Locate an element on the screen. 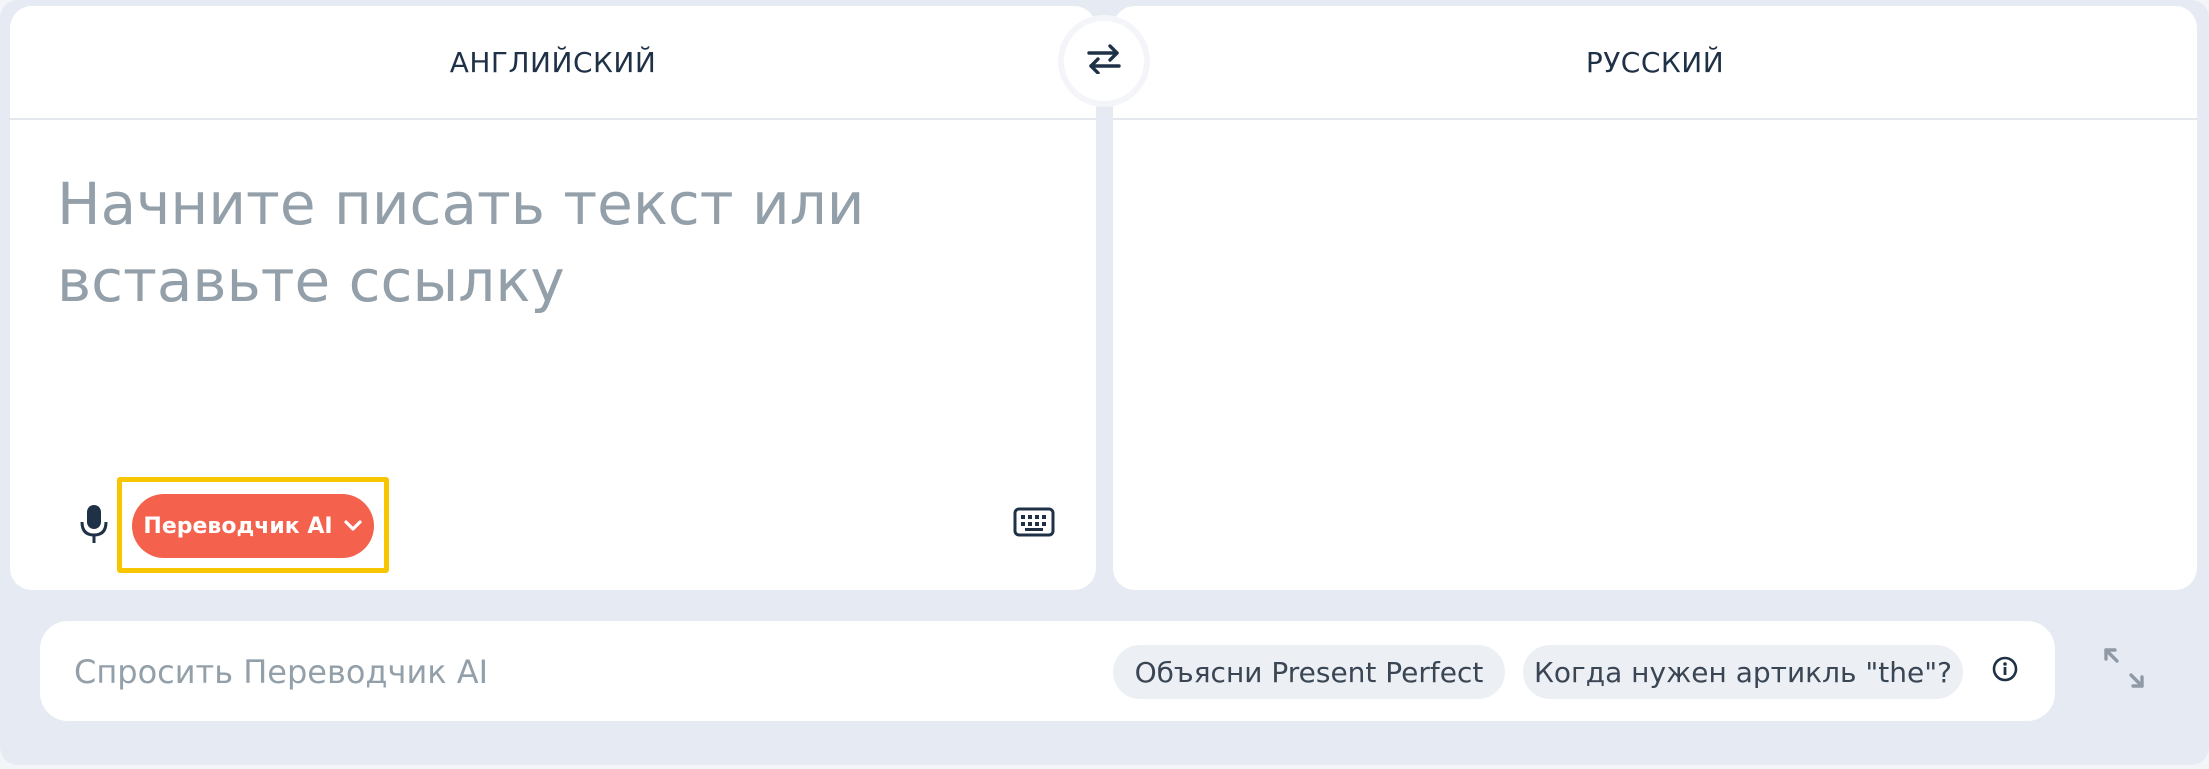 The image size is (2209, 769). suggestion-chip: Объясни Present Perfect is located at coordinates (1309, 672).